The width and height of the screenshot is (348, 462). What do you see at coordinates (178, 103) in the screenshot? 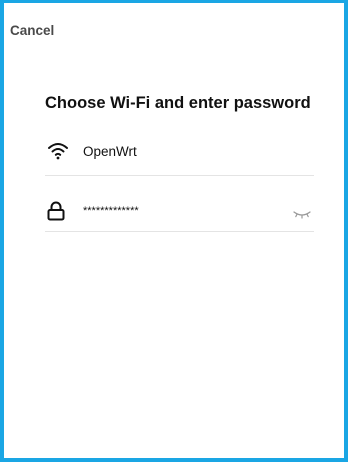
I see `page-title: Choose Wi-Fi and enter password` at bounding box center [178, 103].